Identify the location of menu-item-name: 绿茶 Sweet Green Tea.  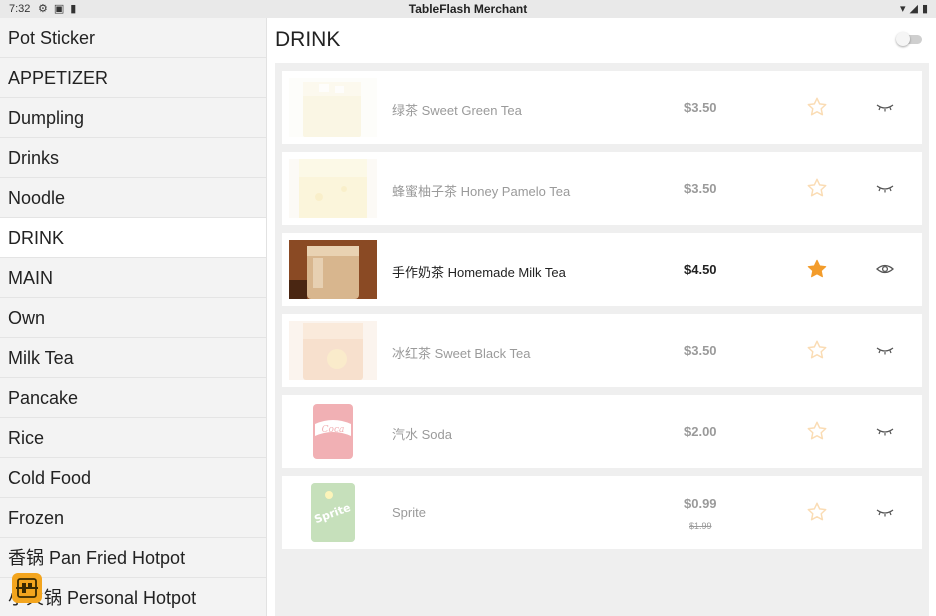
(457, 110).